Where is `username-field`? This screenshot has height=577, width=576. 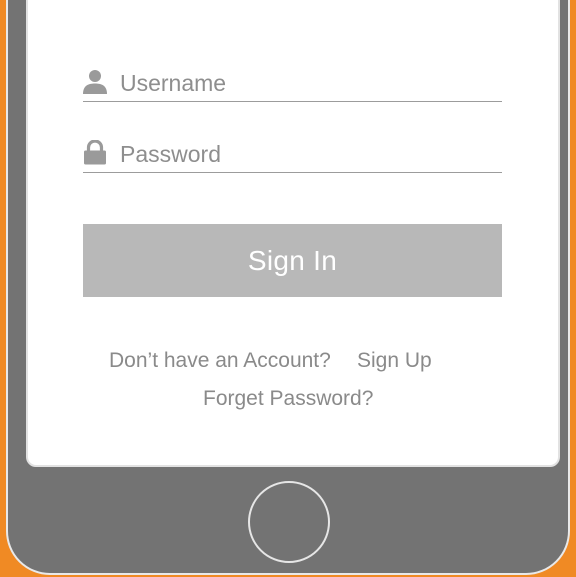
username-field is located at coordinates (292, 84).